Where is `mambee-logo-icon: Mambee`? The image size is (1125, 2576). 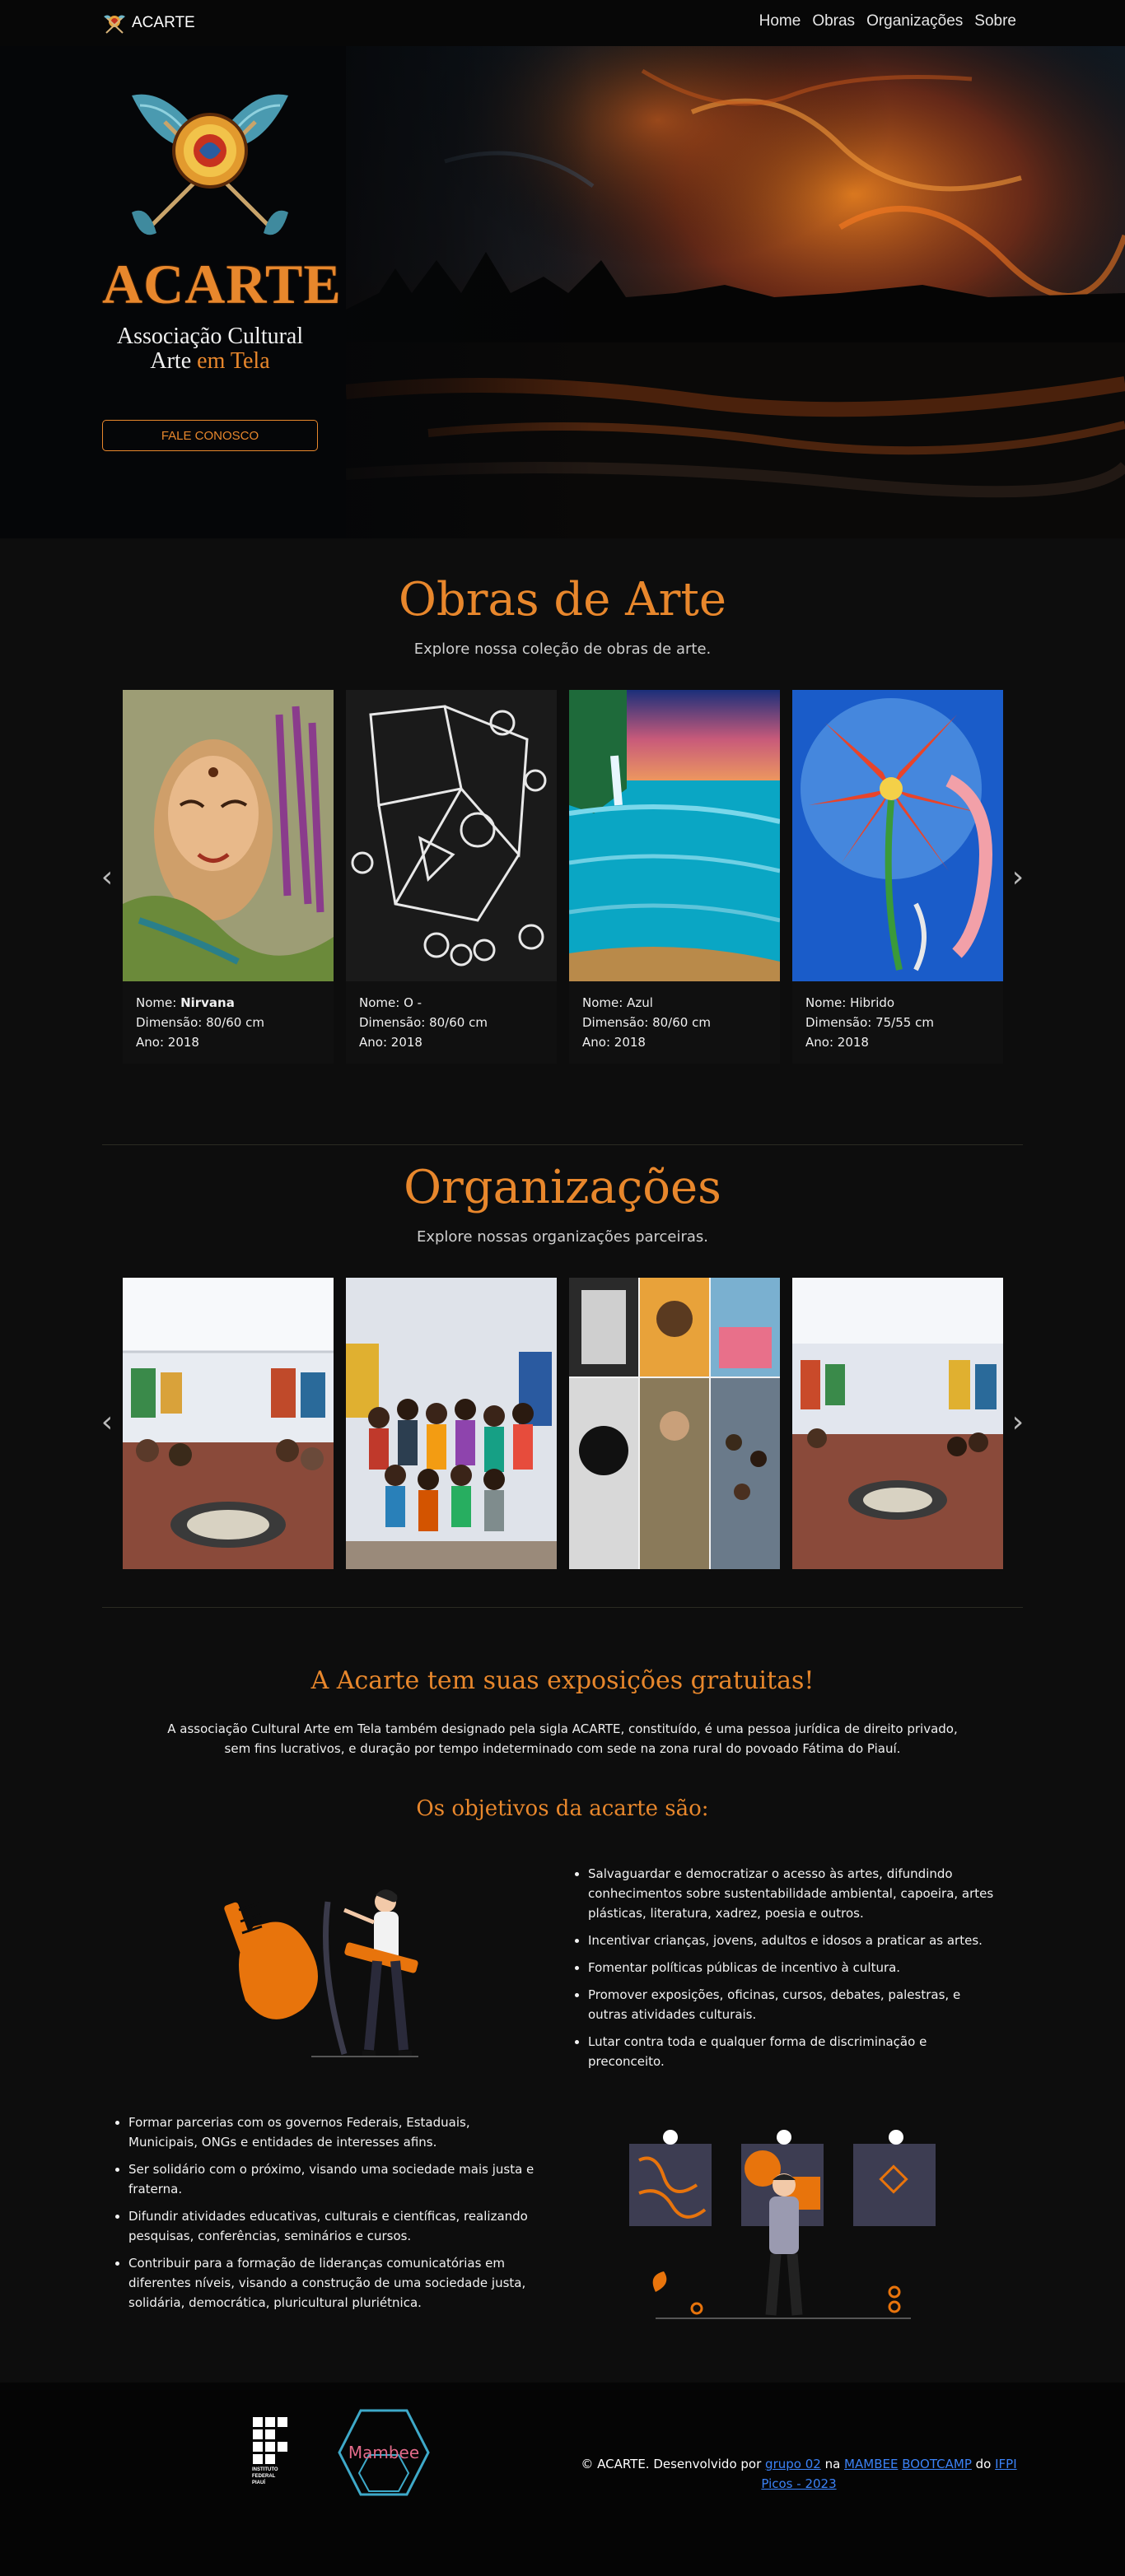
mambee-logo-icon: Mambee is located at coordinates (384, 2452).